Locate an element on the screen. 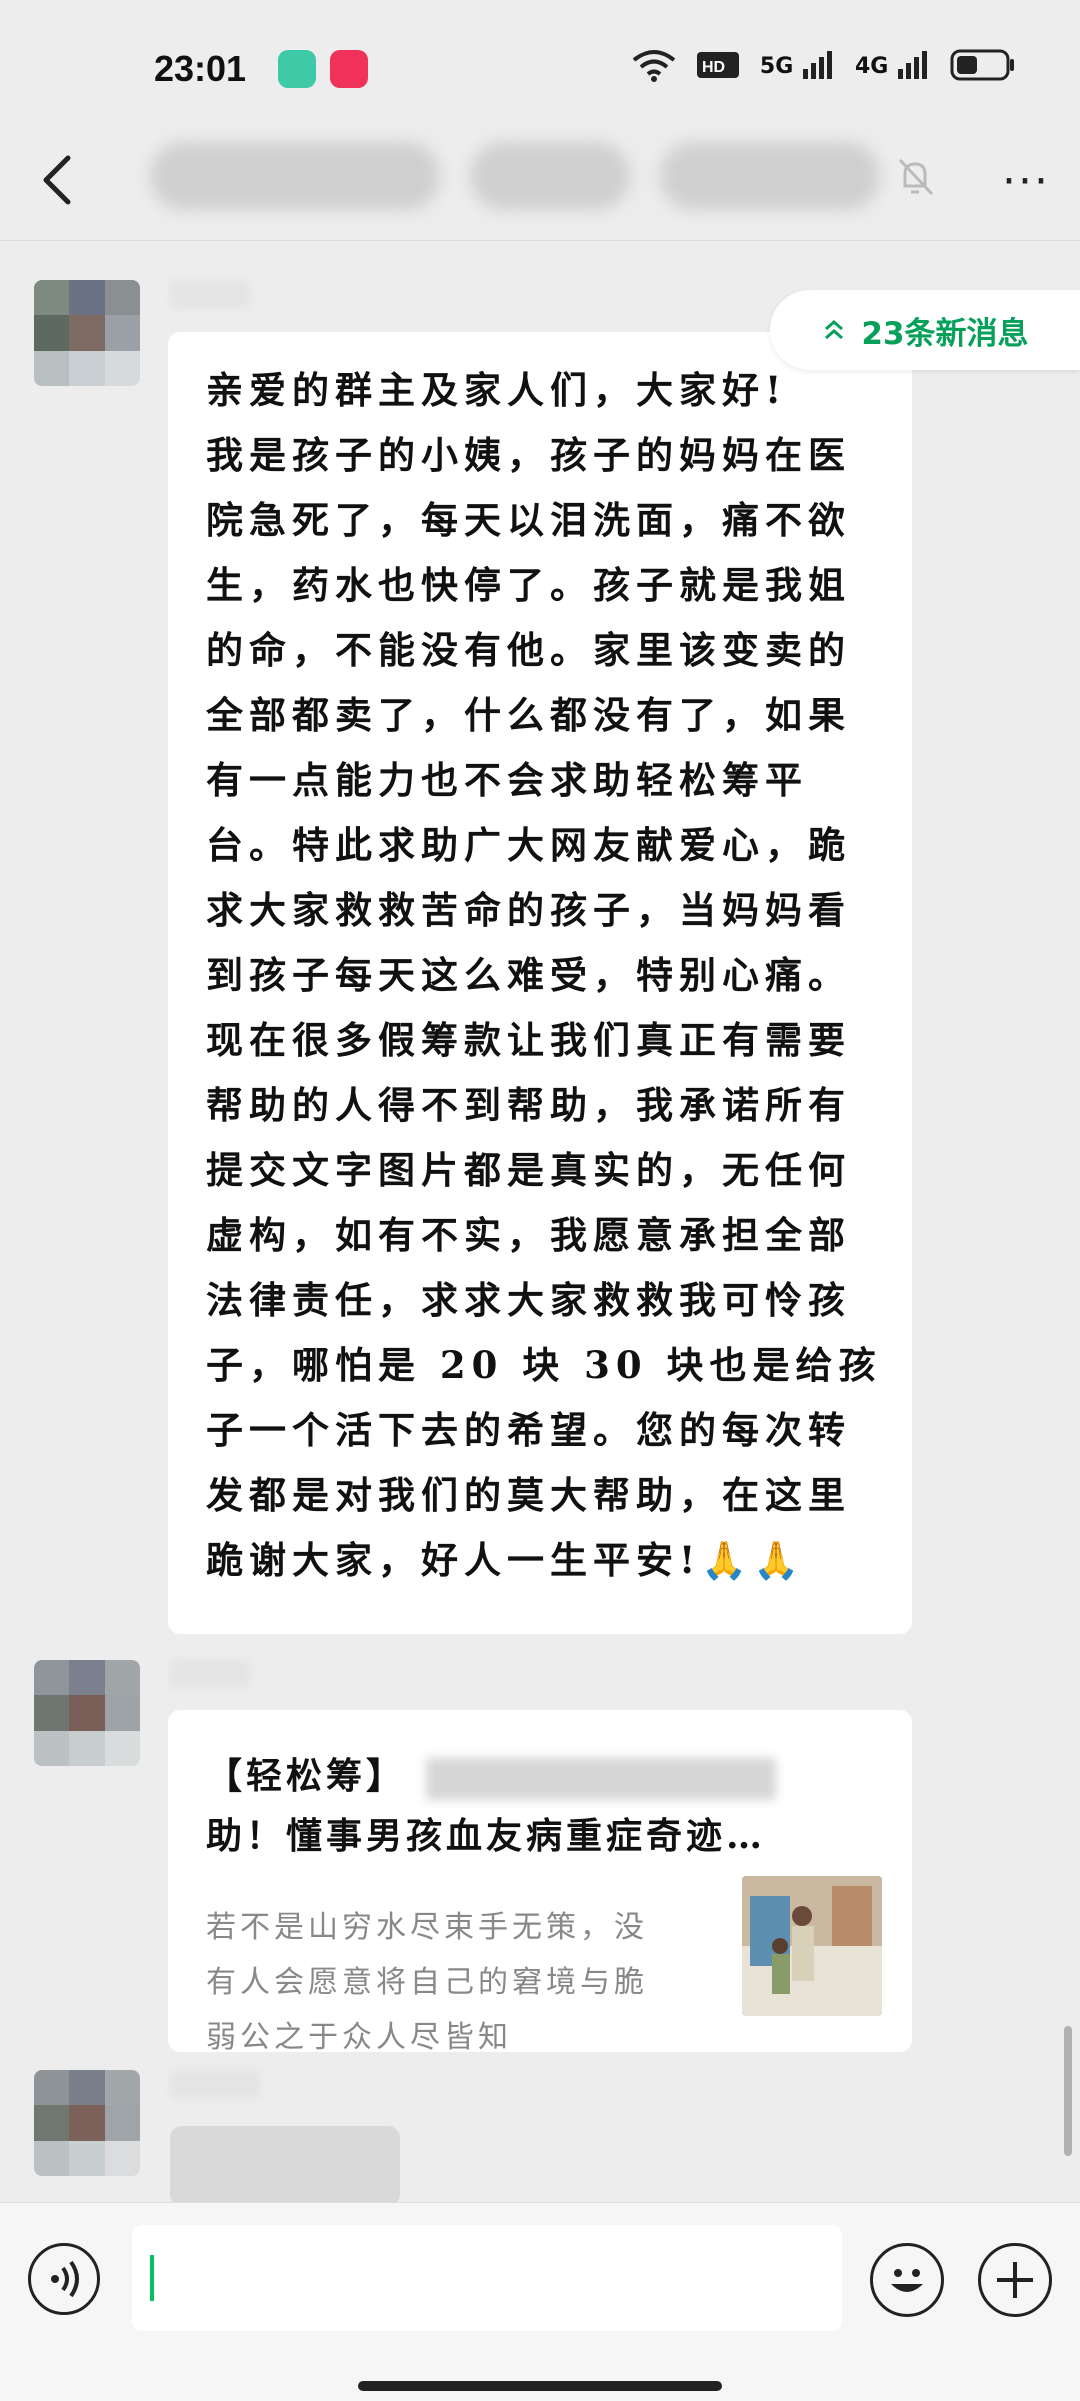 The height and width of the screenshot is (2401, 1080). hd-icon: HD is located at coordinates (717, 65).